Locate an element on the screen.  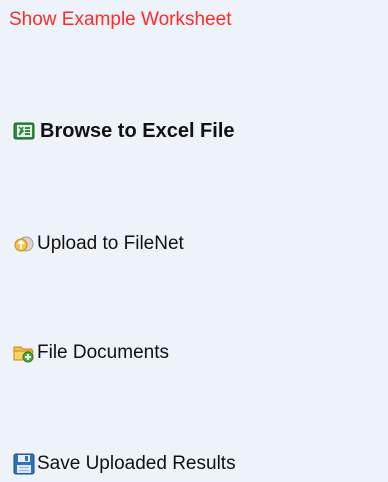
upload-icon is located at coordinates (24, 244).